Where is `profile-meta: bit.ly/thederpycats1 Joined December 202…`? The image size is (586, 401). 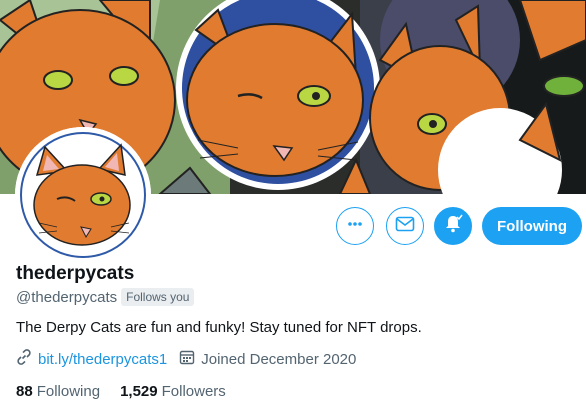 profile-meta: bit.ly/thederpycats1 Joined December 202… is located at coordinates (186, 359).